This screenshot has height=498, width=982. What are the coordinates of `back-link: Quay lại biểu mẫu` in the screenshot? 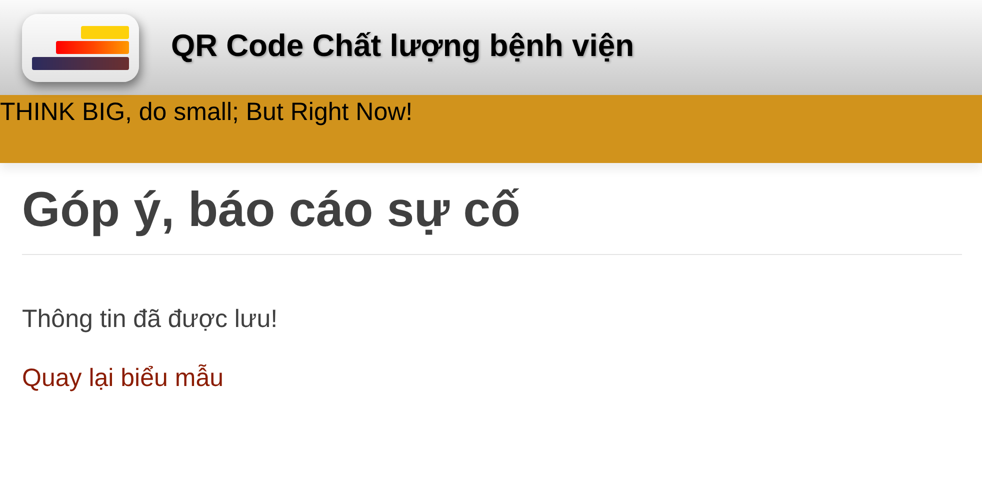 It's located at (123, 379).